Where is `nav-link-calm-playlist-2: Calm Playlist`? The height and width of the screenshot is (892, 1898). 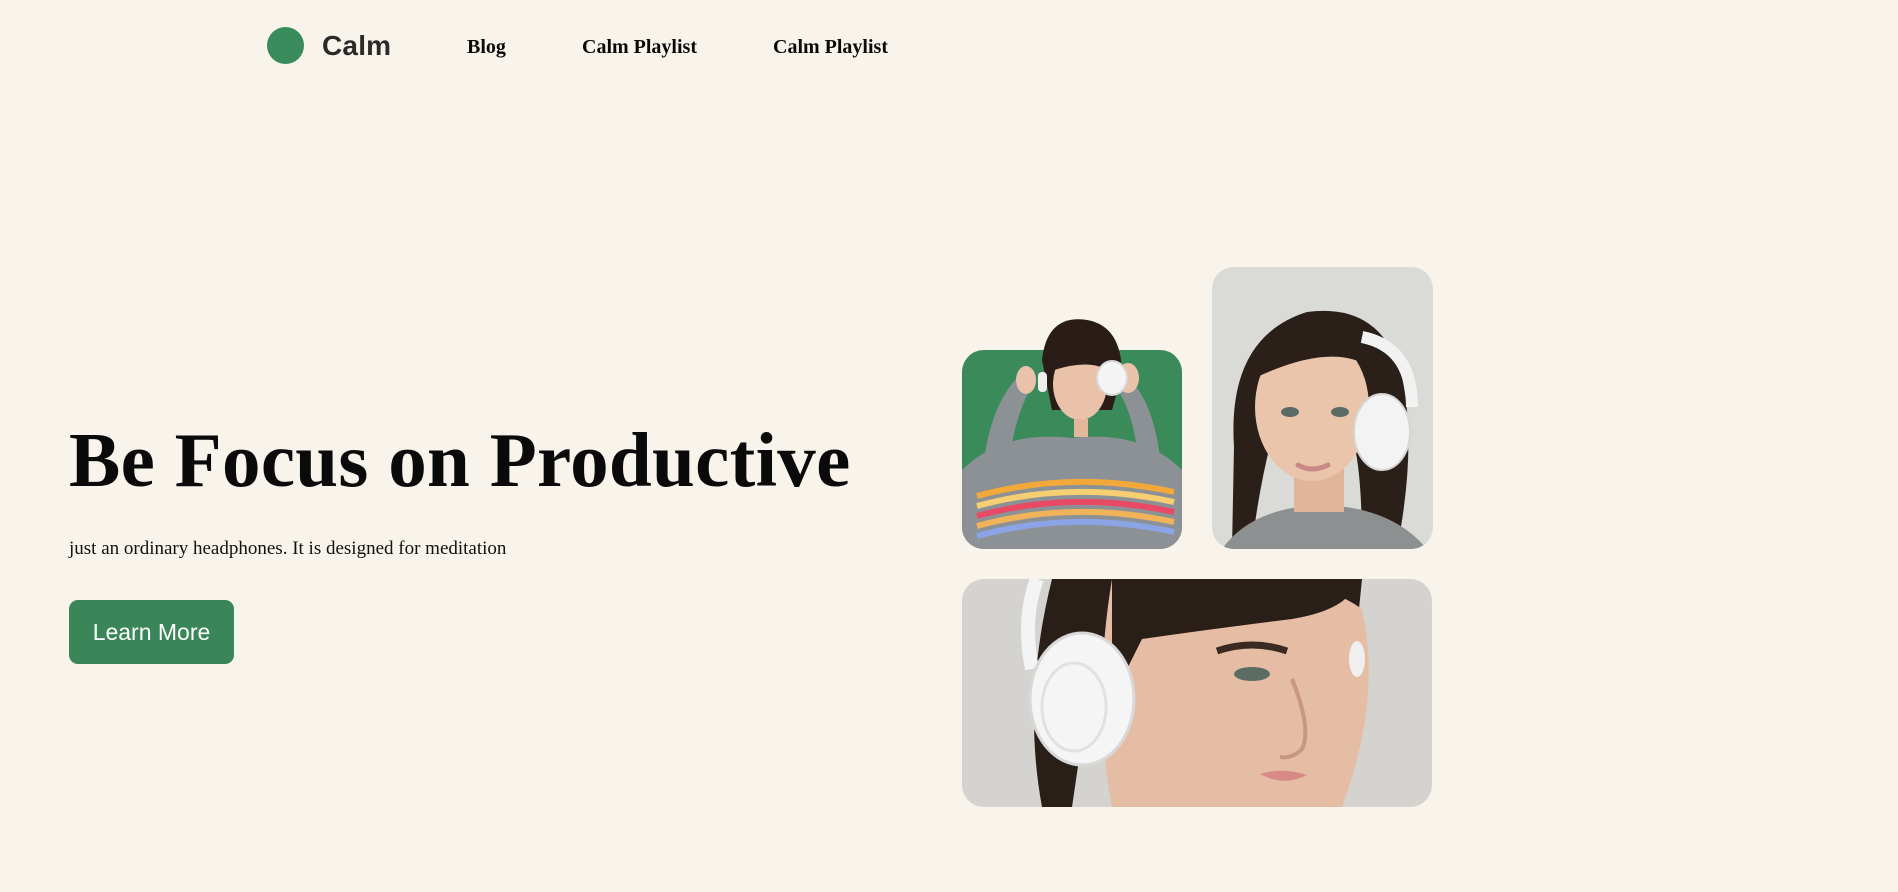
nav-link-calm-playlist-2: Calm Playlist is located at coordinates (830, 47).